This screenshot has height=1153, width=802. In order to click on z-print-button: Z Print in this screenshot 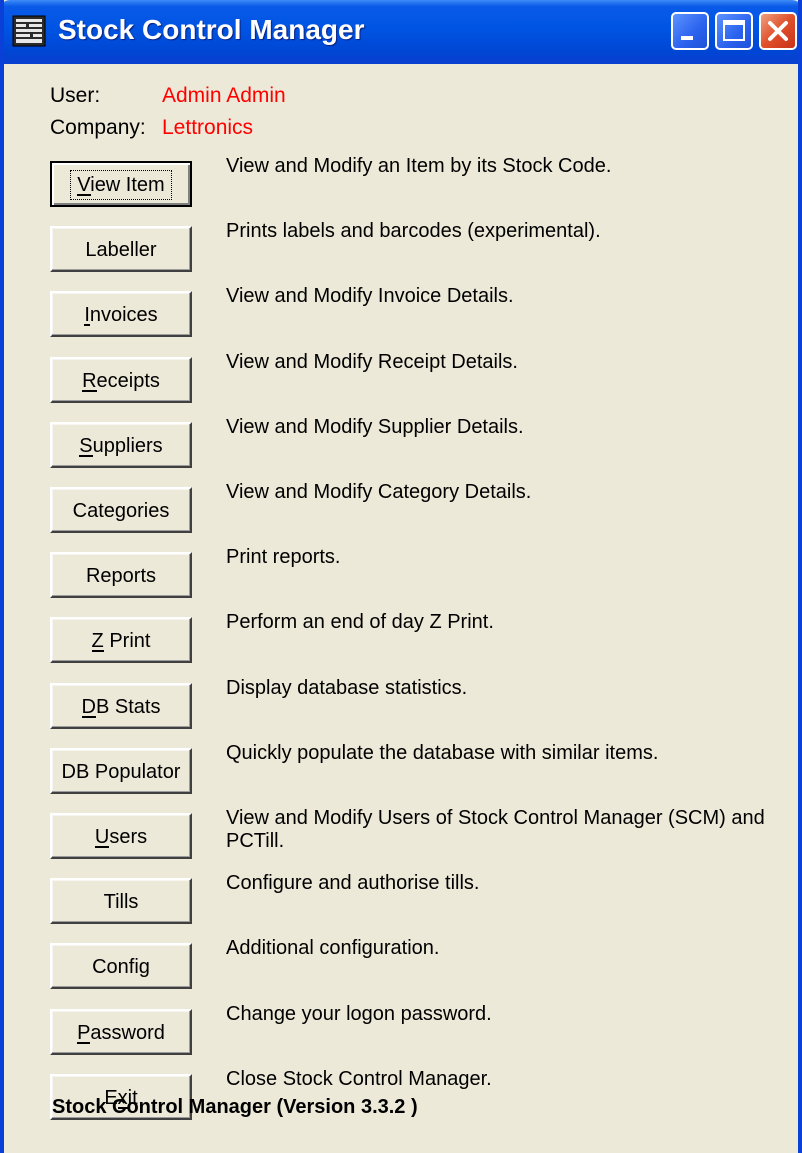, I will do `click(121, 640)`.